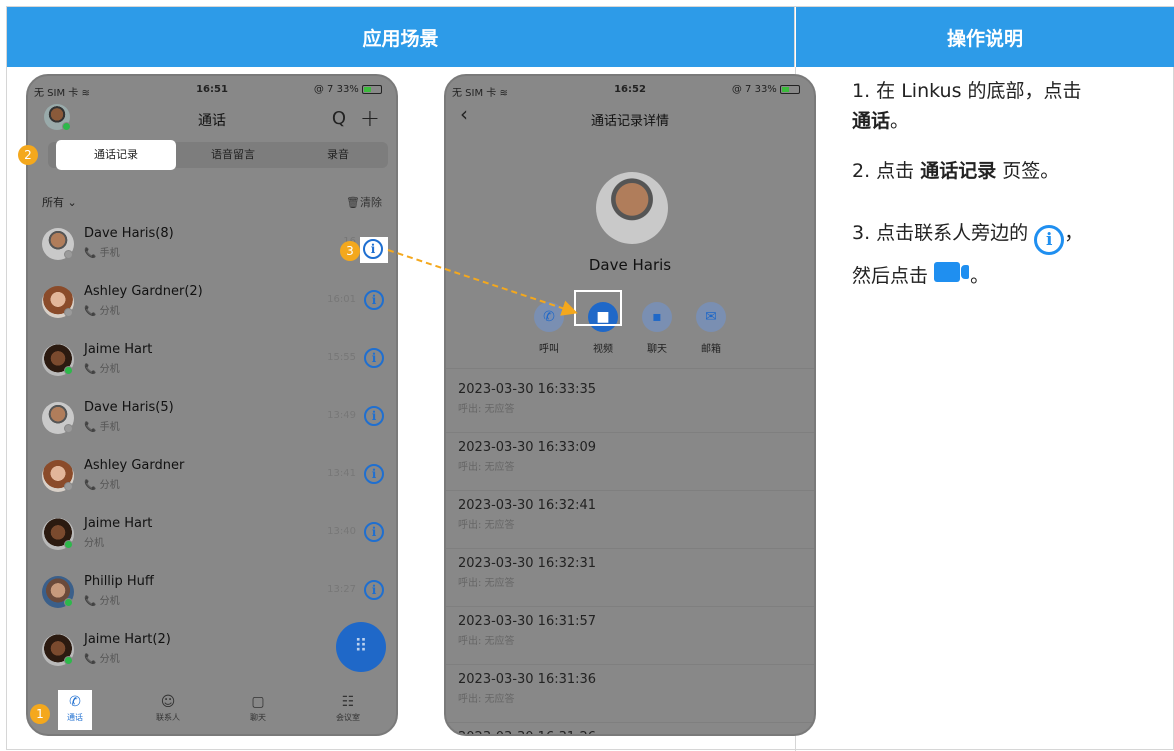  What do you see at coordinates (968, 254) in the screenshot?
I see `step-3: 3. 点击联系人旁边的 i， 然后点击 。` at bounding box center [968, 254].